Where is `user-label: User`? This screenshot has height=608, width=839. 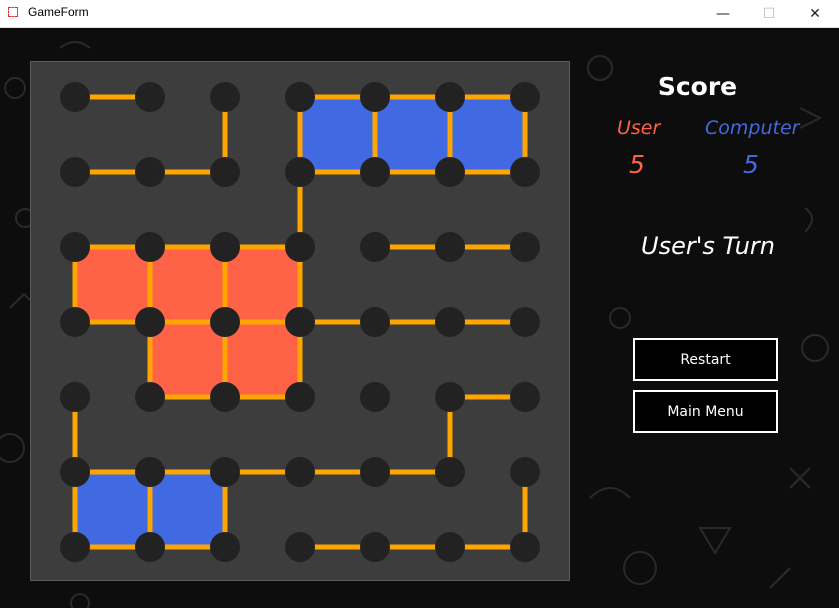 user-label: User is located at coordinates (639, 128).